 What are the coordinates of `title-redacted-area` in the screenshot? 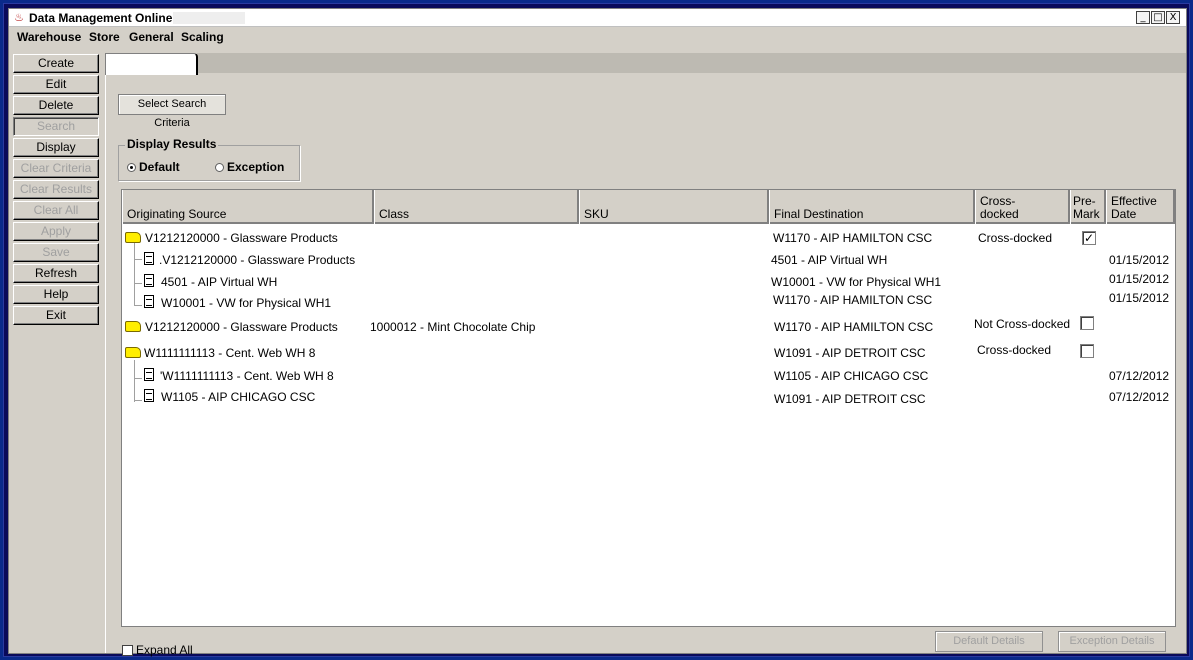 It's located at (209, 18).